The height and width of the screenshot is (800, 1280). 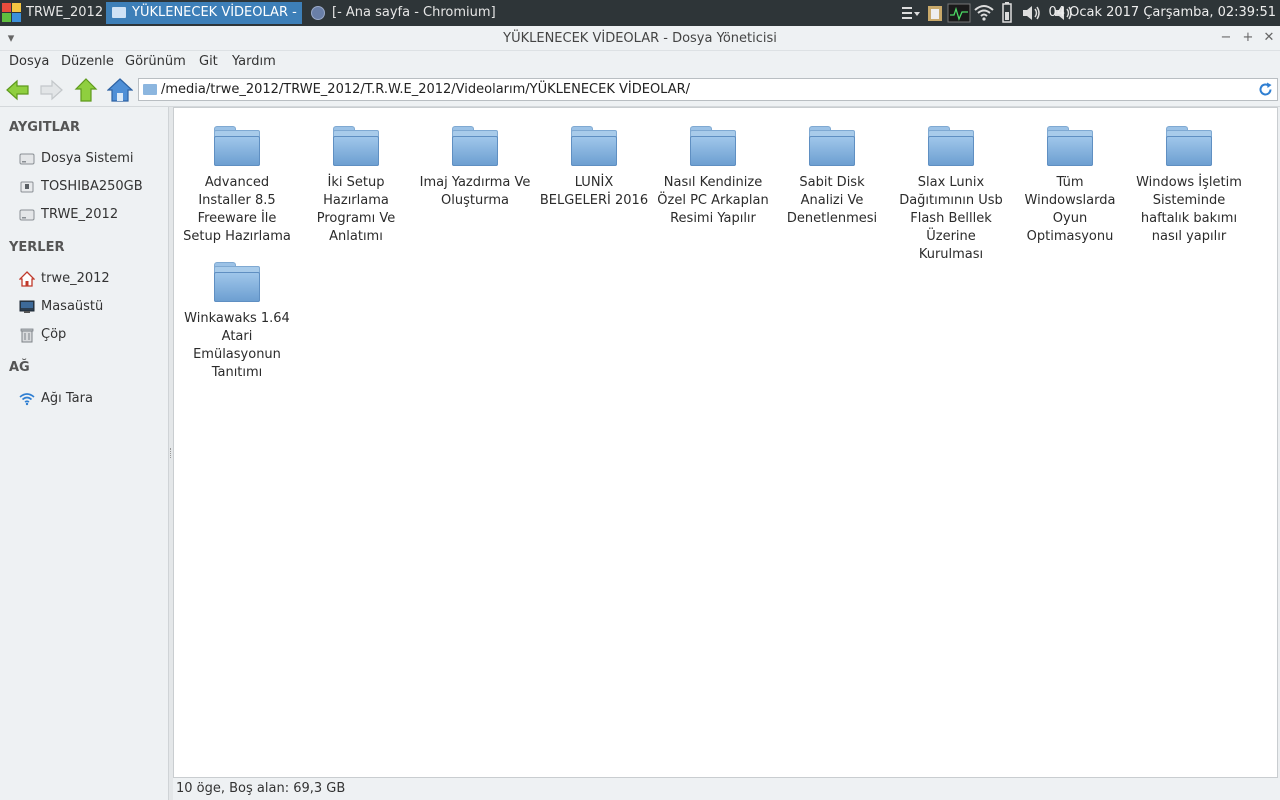 What do you see at coordinates (911, 13) in the screenshot?
I see `menu-list-icon` at bounding box center [911, 13].